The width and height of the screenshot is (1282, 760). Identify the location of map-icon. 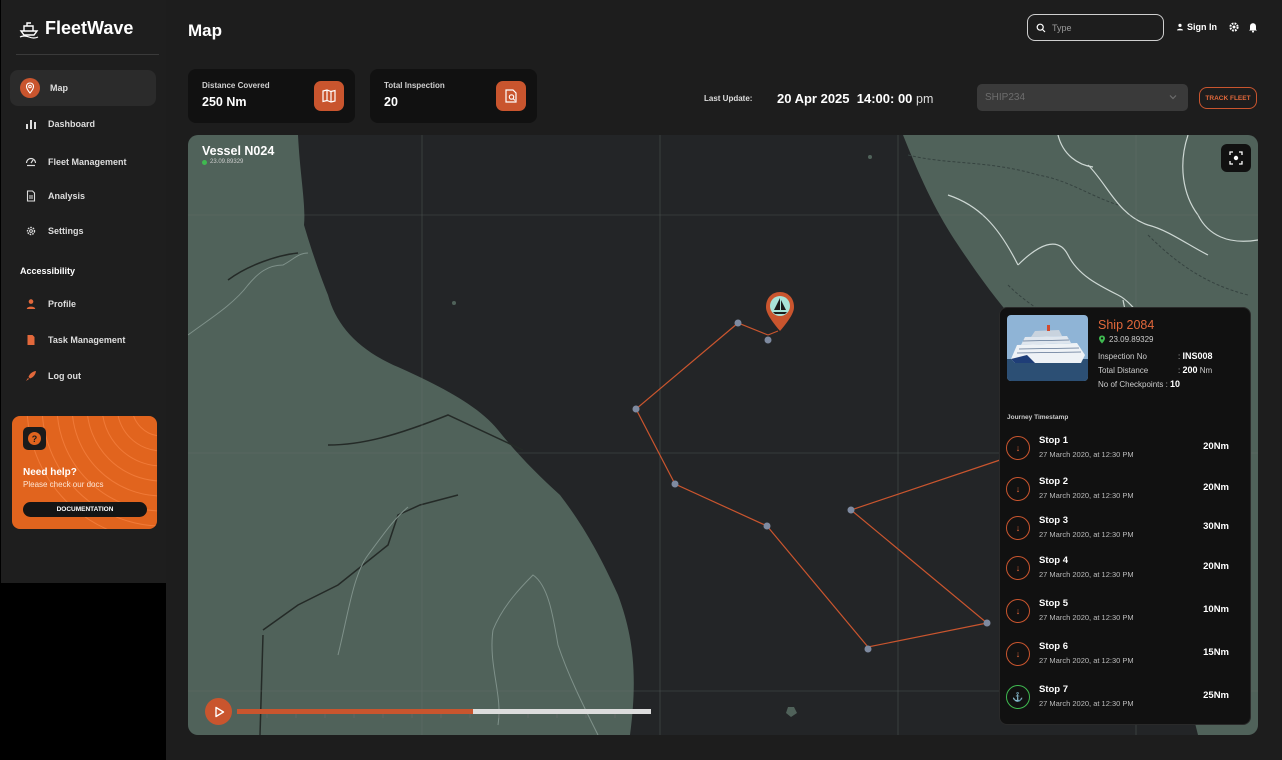
(329, 96).